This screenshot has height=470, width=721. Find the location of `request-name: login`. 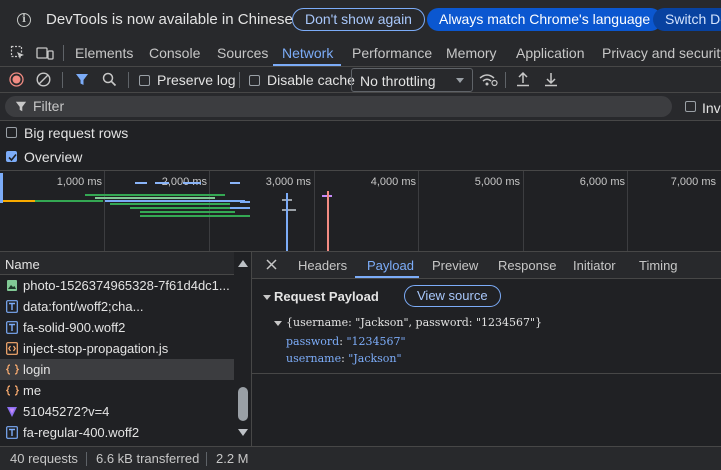

request-name: login is located at coordinates (37, 369).